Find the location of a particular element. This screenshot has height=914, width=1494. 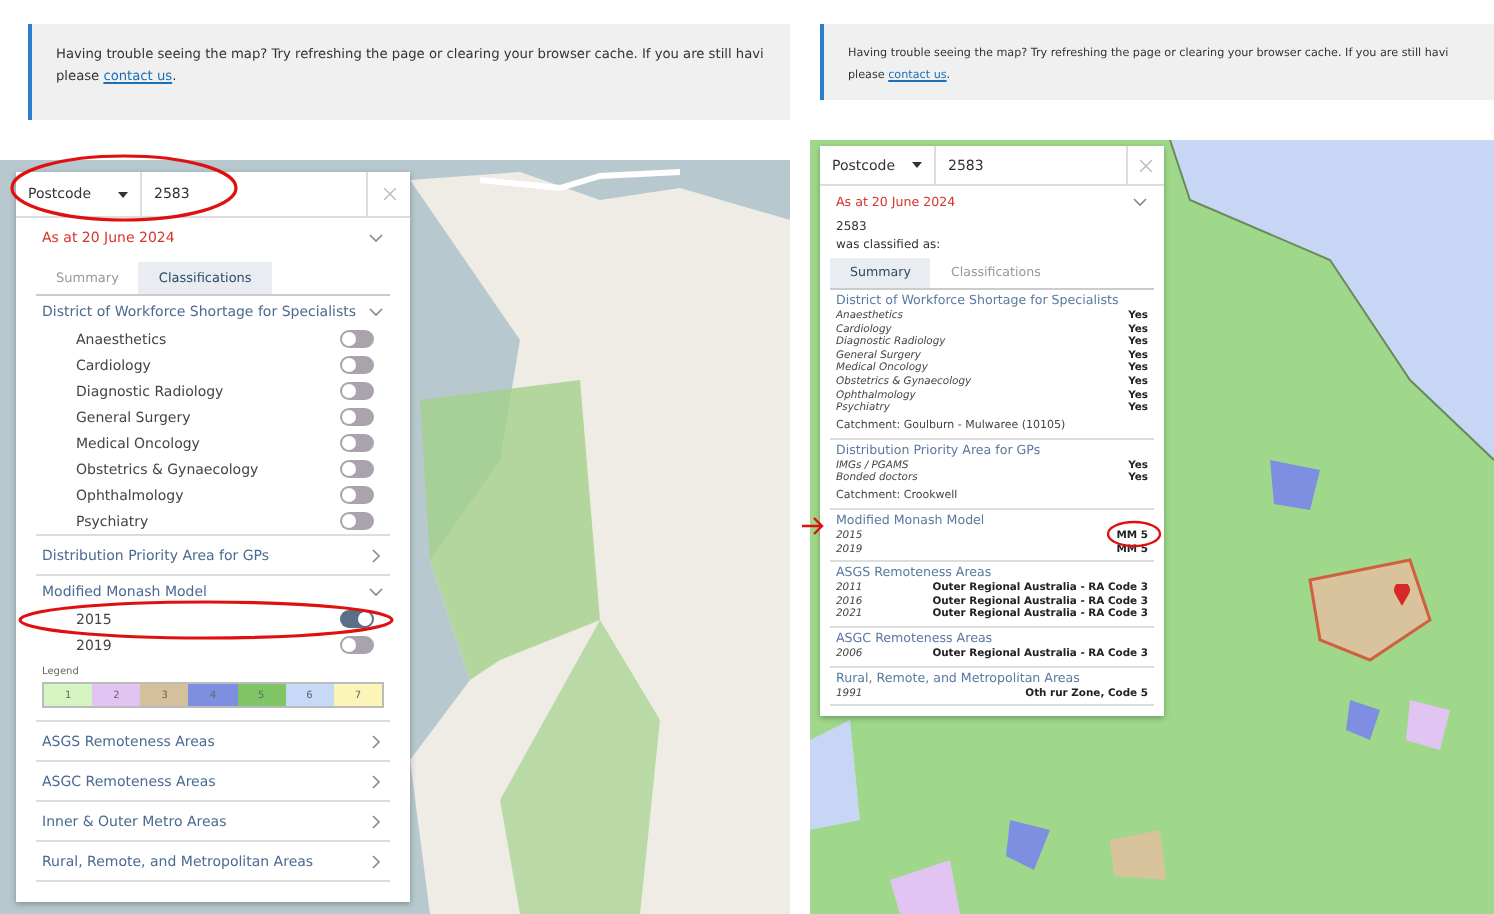

map-pin-icon is located at coordinates (1402, 595).